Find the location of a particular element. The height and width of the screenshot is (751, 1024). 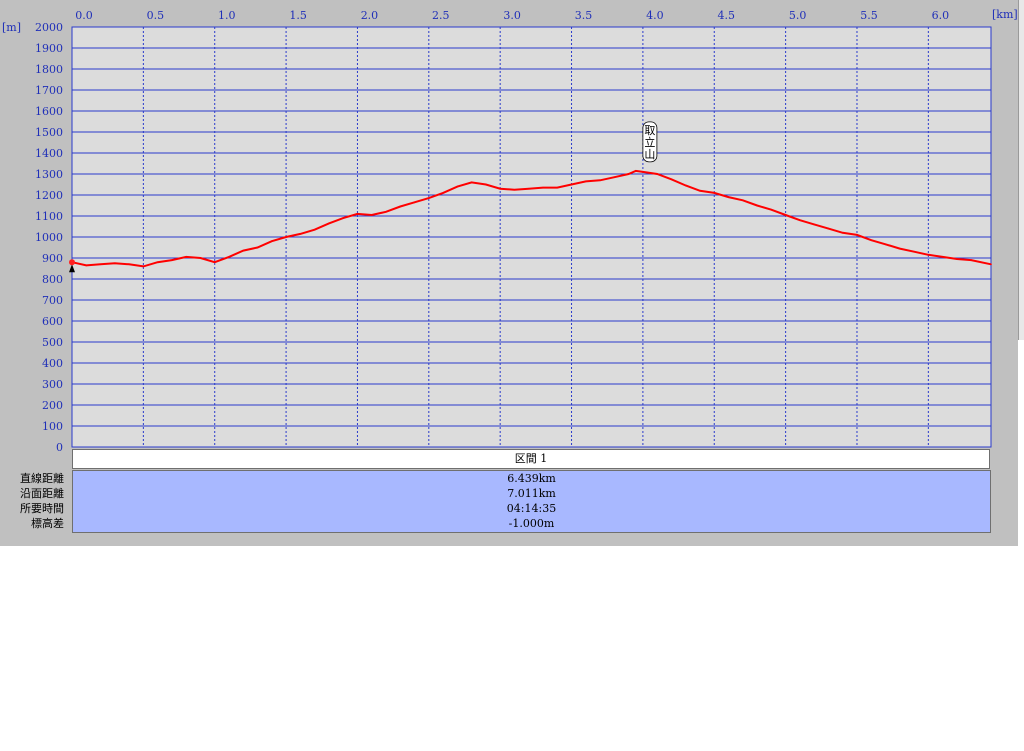

stat-labels: 直線距離 沿面距離 所要時間 標高差 is located at coordinates (34, 501).